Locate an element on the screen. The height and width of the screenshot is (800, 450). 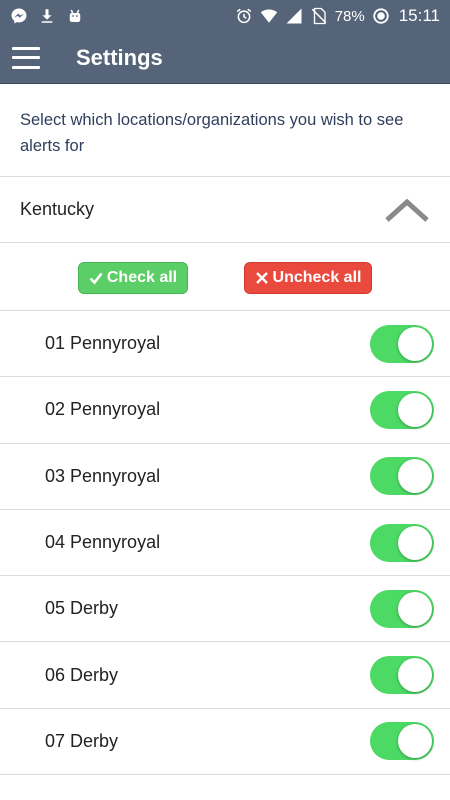
location-label: 02 Pennyroyal is located at coordinates (103, 409).